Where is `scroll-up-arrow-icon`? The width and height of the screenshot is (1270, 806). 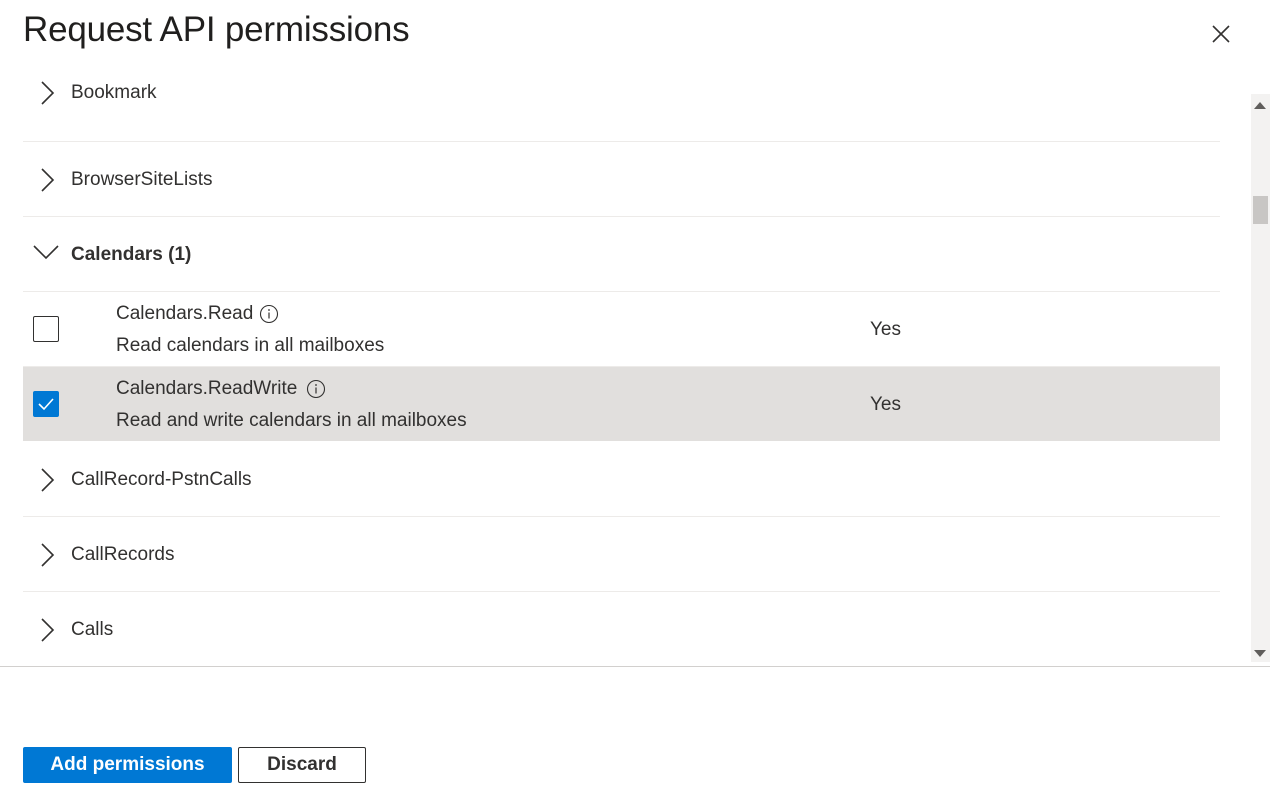
scroll-up-arrow-icon is located at coordinates (1260, 105).